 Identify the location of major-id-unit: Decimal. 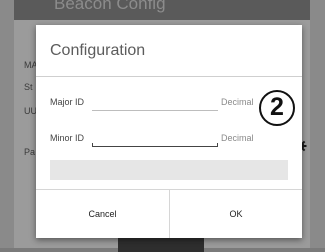
(237, 102).